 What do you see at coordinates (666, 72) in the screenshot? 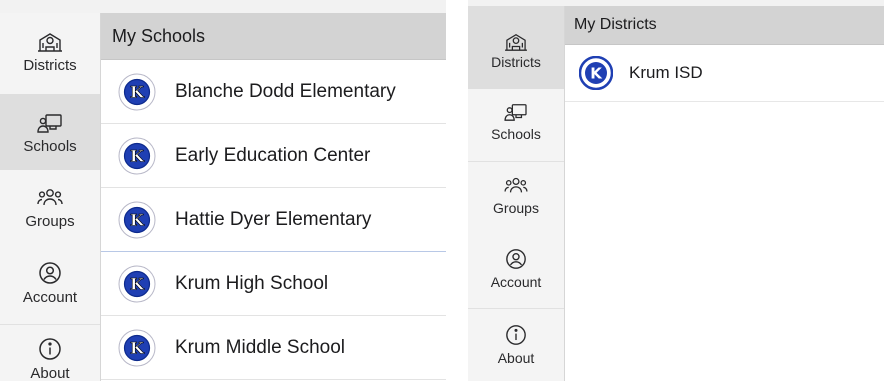
I see `district-name: Krum ISD` at bounding box center [666, 72].